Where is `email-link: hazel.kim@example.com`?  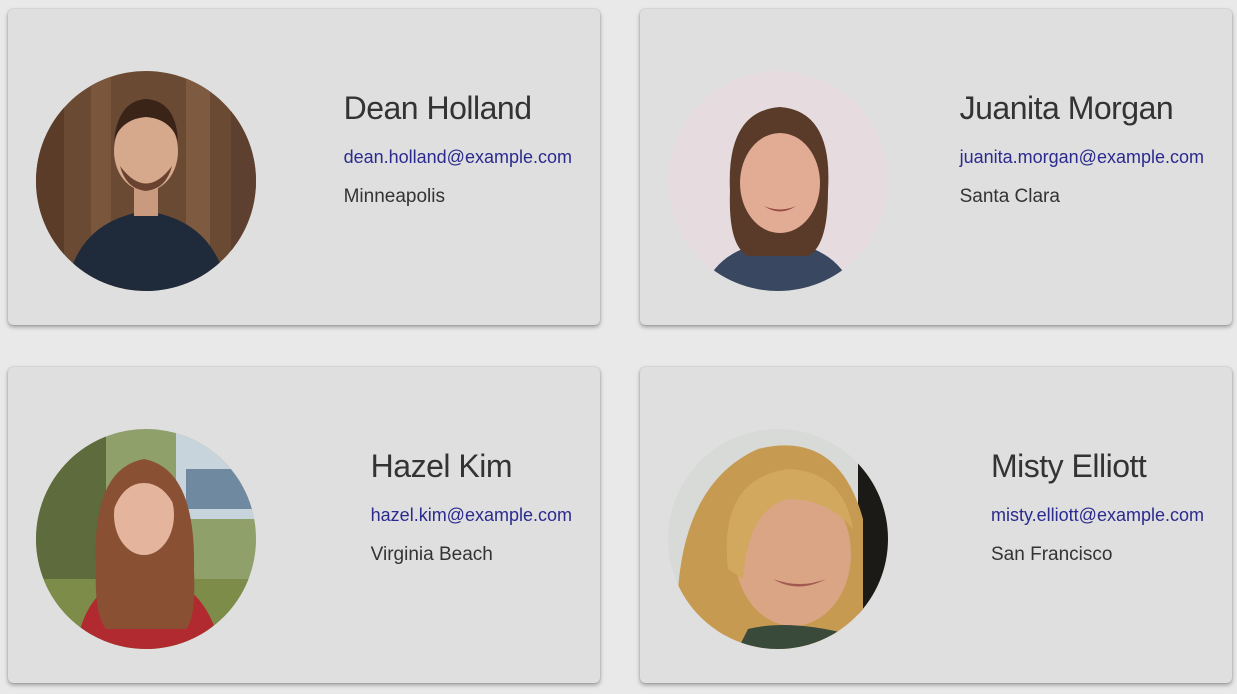 email-link: hazel.kim@example.com is located at coordinates (471, 515).